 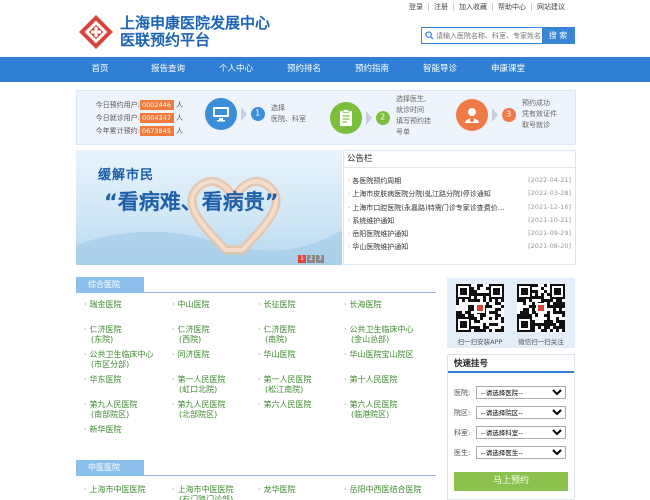 What do you see at coordinates (157, 104) in the screenshot?
I see `stat-value: 0002446` at bounding box center [157, 104].